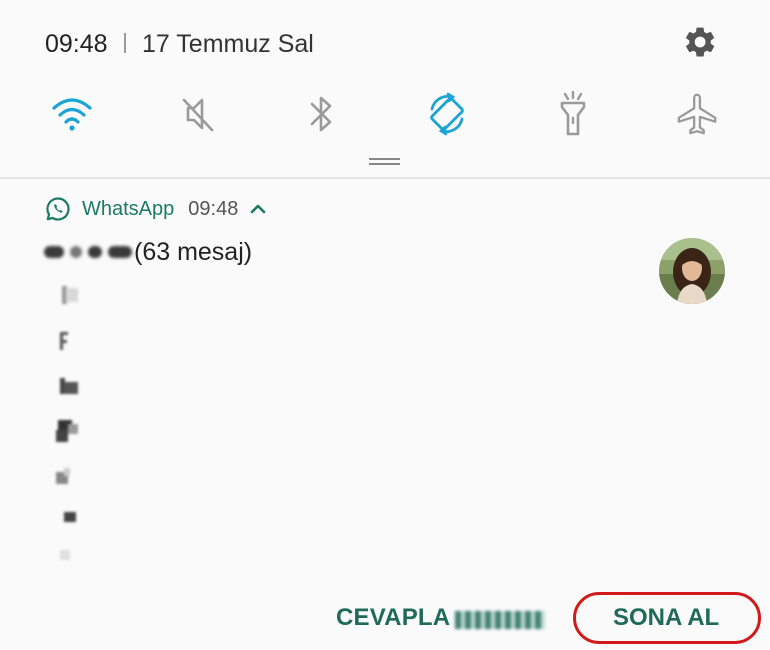  What do you see at coordinates (58, 209) in the screenshot?
I see `whatsapp-icon` at bounding box center [58, 209].